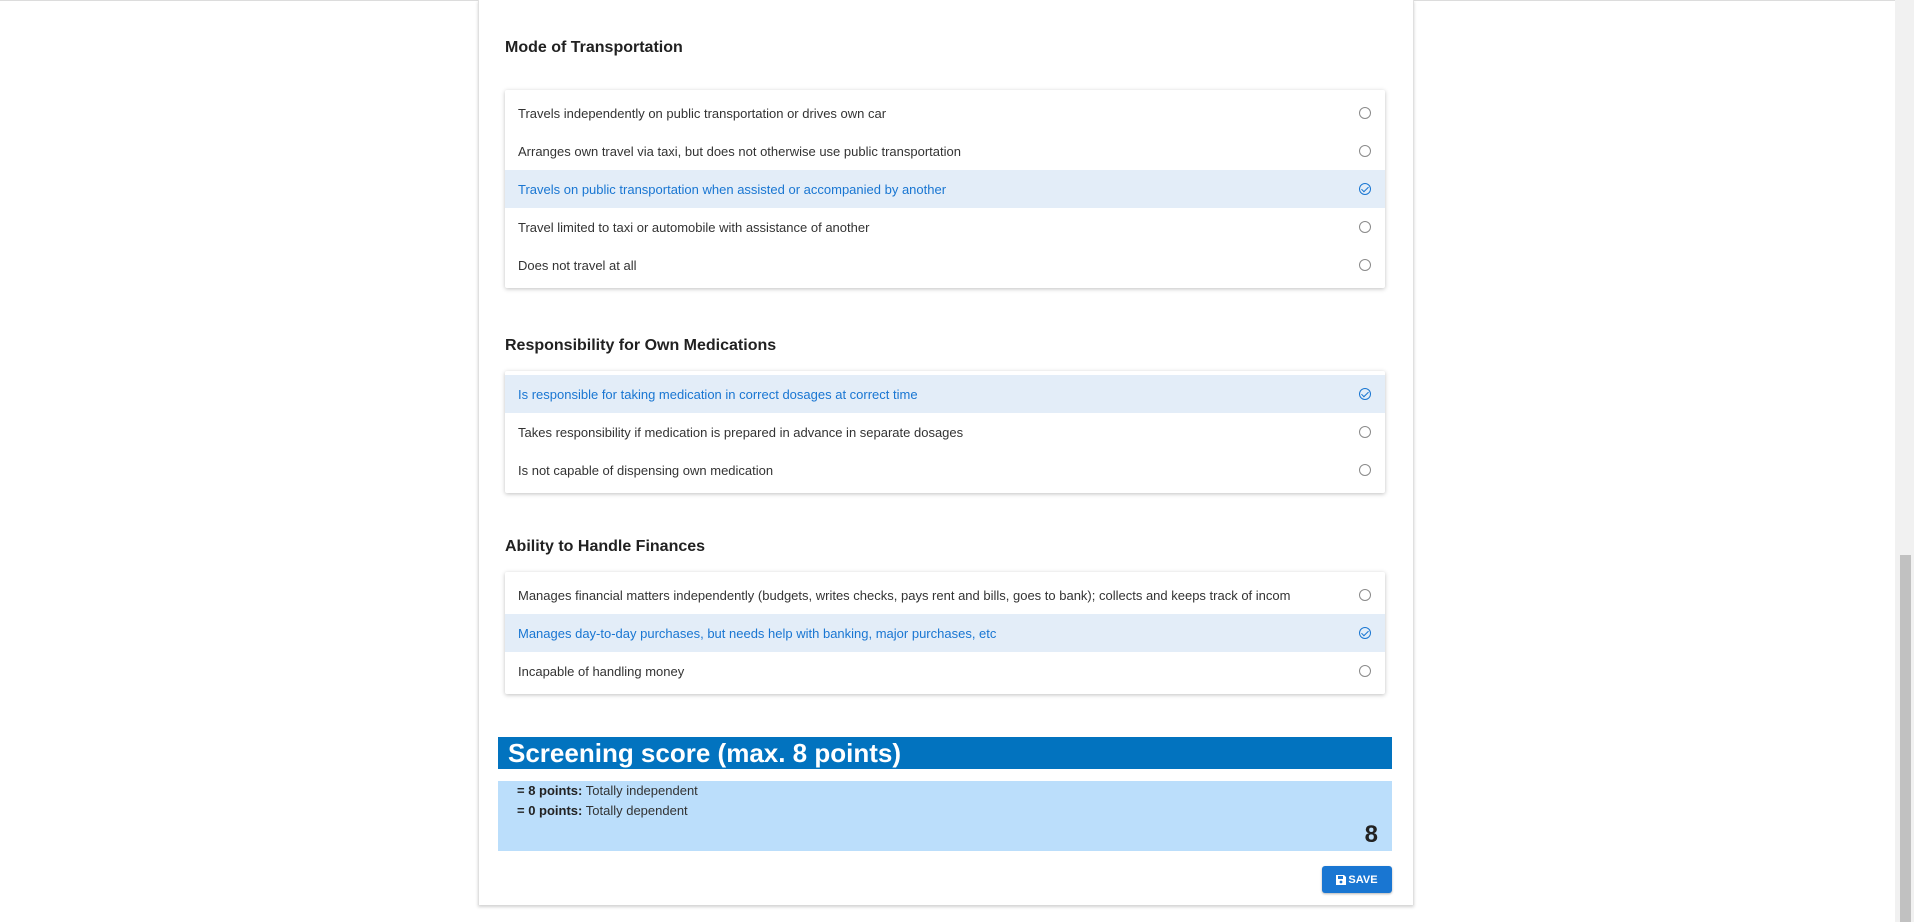 The height and width of the screenshot is (922, 1914). I want to click on option-finance-3: Incapable of handling money, so click(945, 671).